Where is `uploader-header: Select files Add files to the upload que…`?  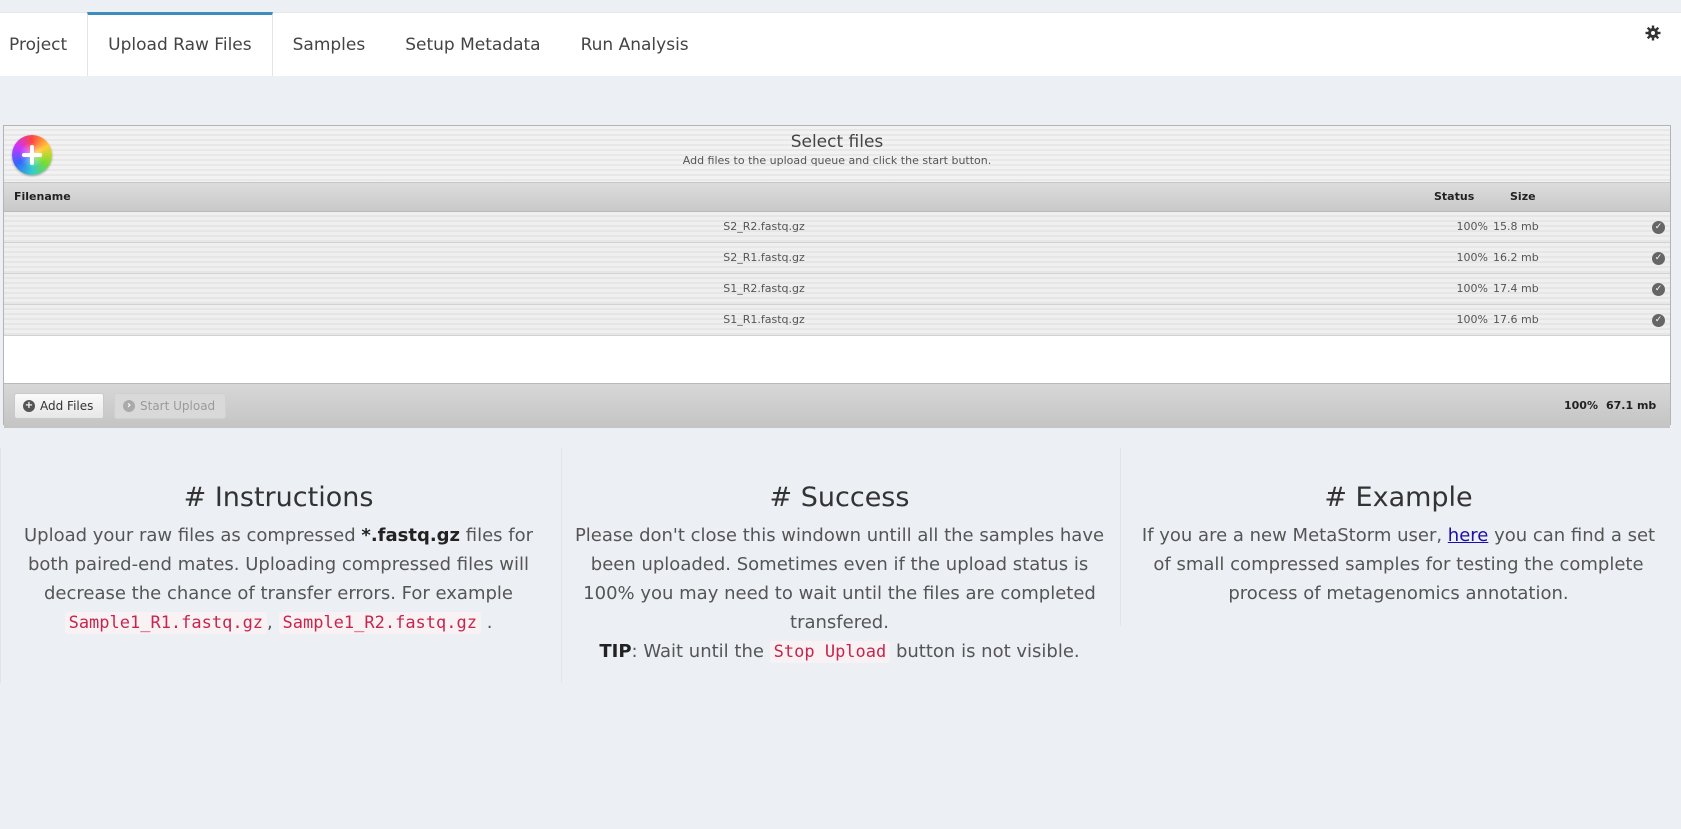 uploader-header: Select files Add files to the upload que… is located at coordinates (837, 154).